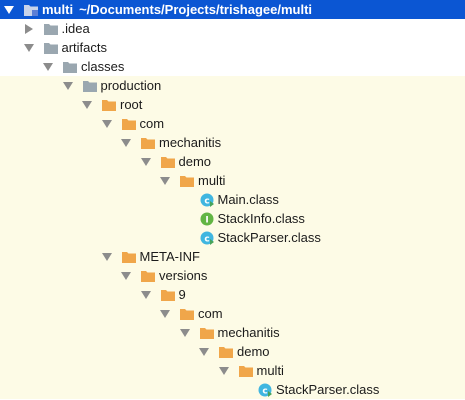 The image size is (465, 400). I want to click on tree-node-artifacts: artifacts, so click(232, 47).